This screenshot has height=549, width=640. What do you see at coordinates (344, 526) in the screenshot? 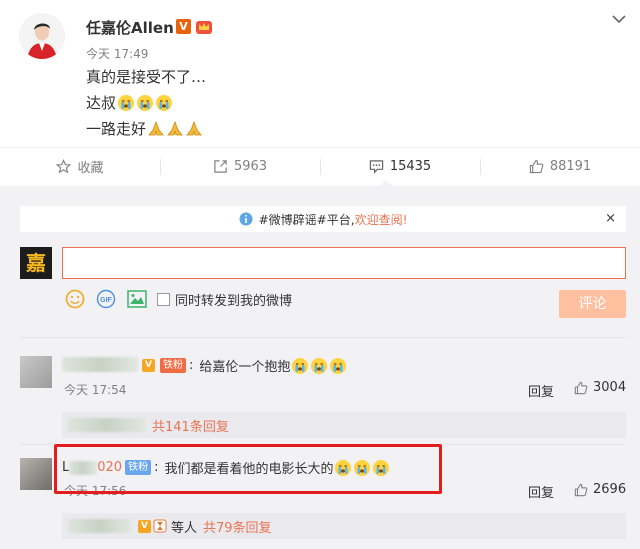
I see `sub-replies-bar: V 等人 共79条回复` at bounding box center [344, 526].